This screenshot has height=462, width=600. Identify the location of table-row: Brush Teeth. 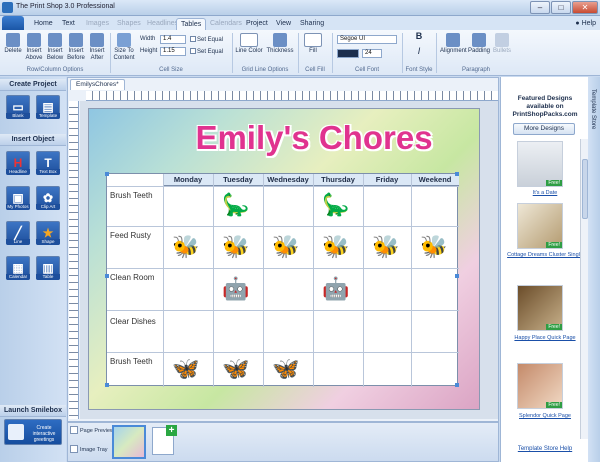
(283, 206).